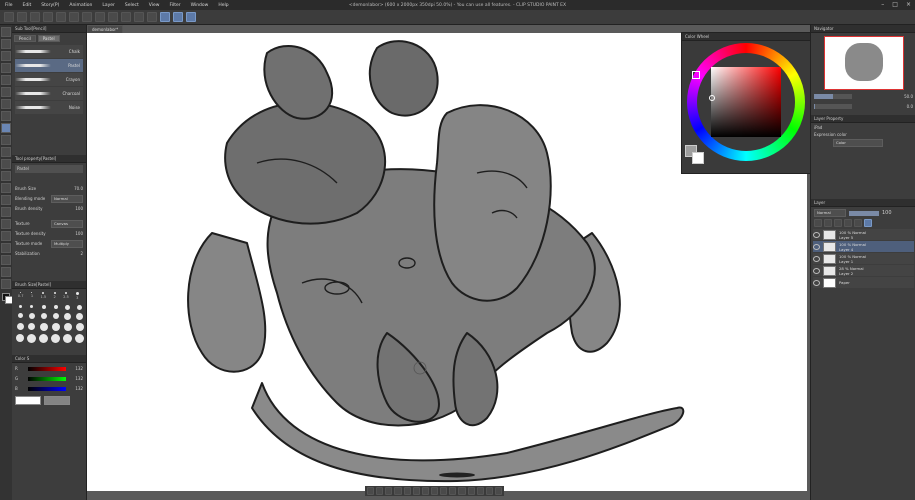 The image size is (915, 500). What do you see at coordinates (6, 200) in the screenshot?
I see `fill-tool-icon` at bounding box center [6, 200].